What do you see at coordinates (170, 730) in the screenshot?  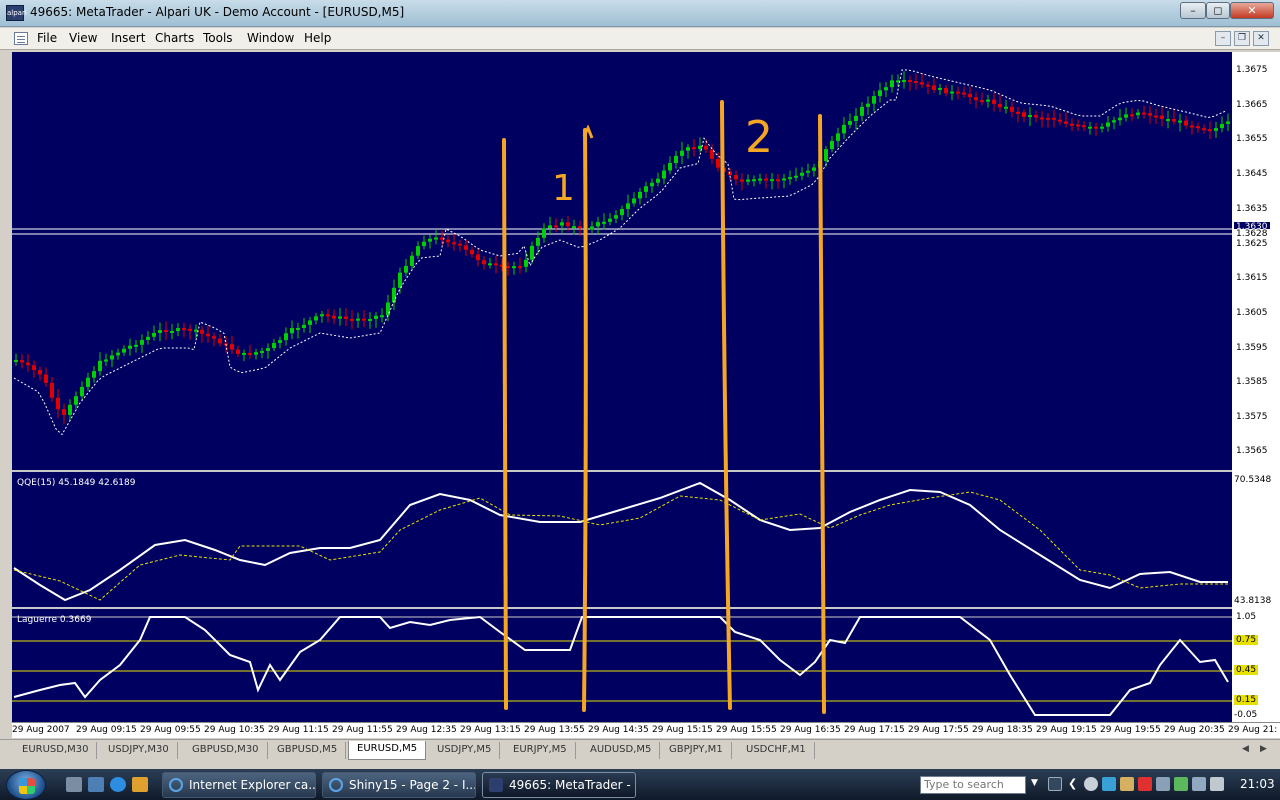 I see `time-label: 29 Aug 09:55` at bounding box center [170, 730].